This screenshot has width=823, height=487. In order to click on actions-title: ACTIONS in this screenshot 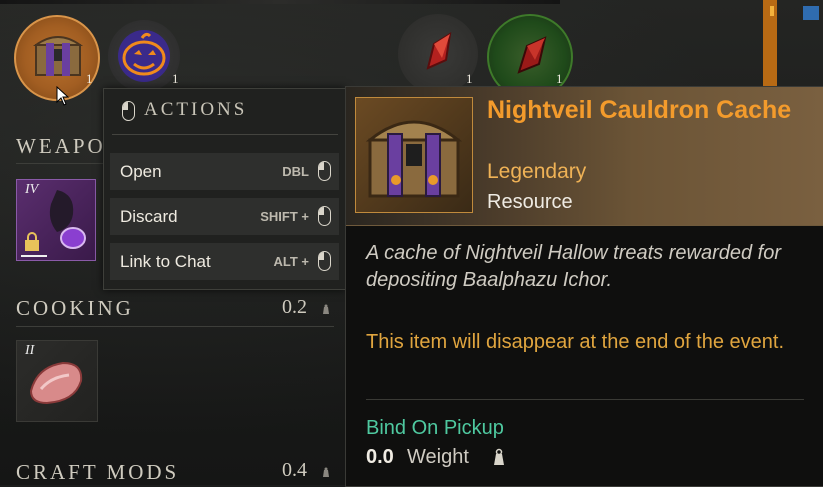, I will do `click(196, 109)`.